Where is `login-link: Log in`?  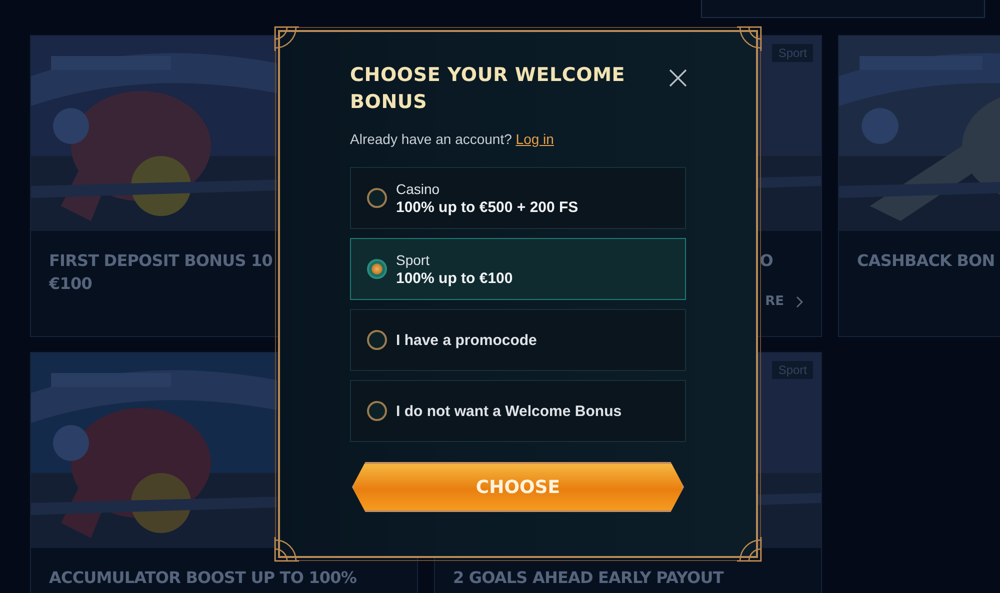
login-link: Log in is located at coordinates (535, 139).